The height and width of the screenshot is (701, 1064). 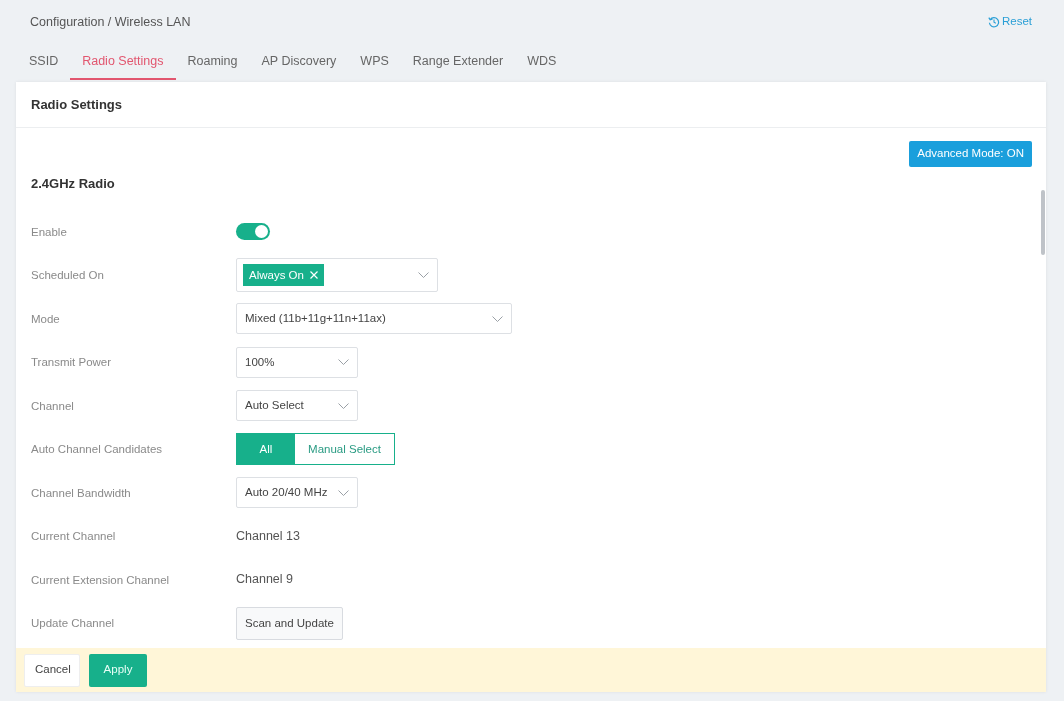 I want to click on tab: Radio Settings, so click(x=123, y=62).